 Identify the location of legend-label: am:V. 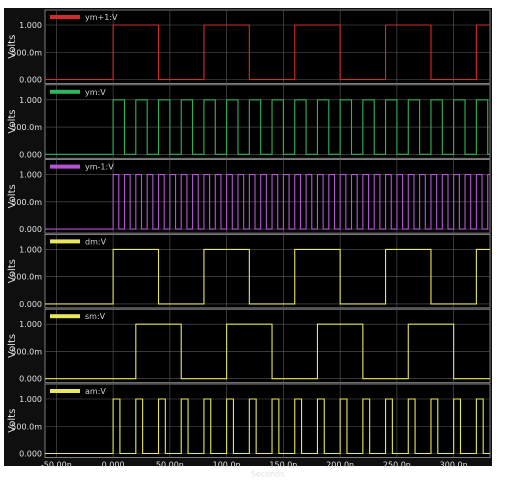
(95, 391).